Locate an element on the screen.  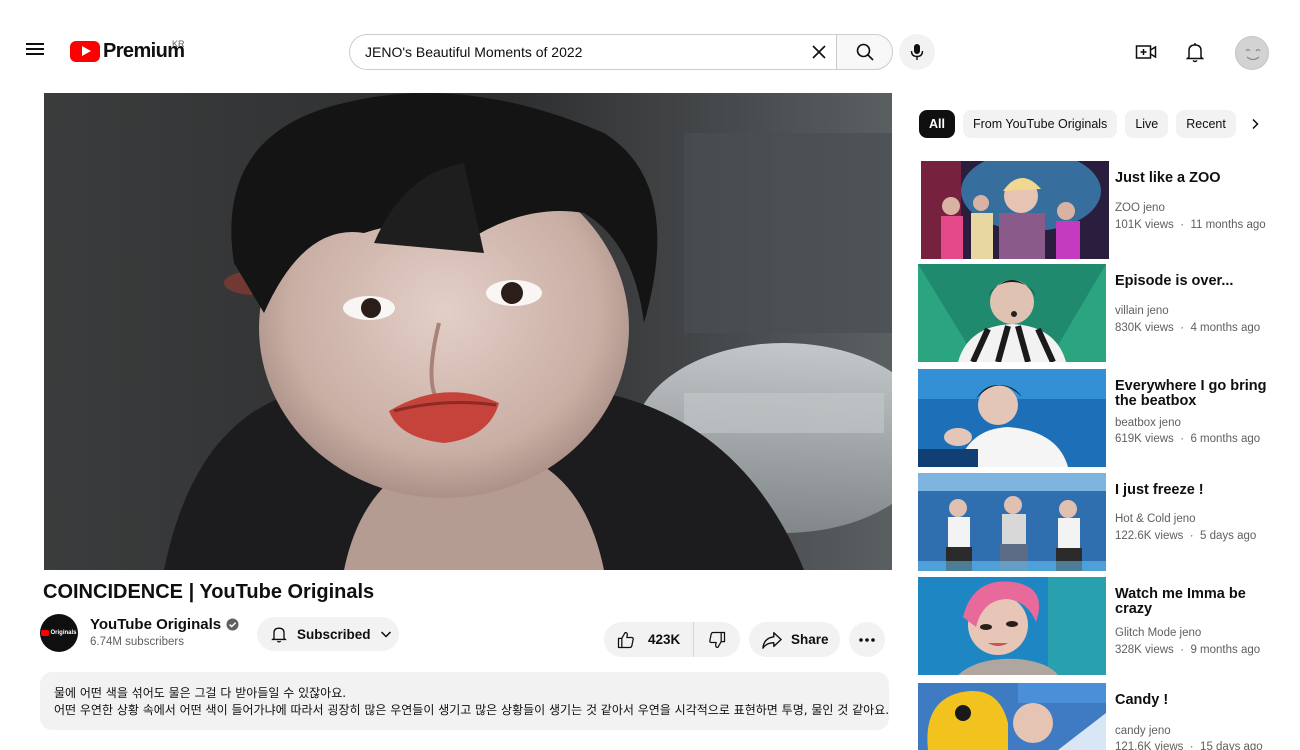
search-box is located at coordinates (621, 52).